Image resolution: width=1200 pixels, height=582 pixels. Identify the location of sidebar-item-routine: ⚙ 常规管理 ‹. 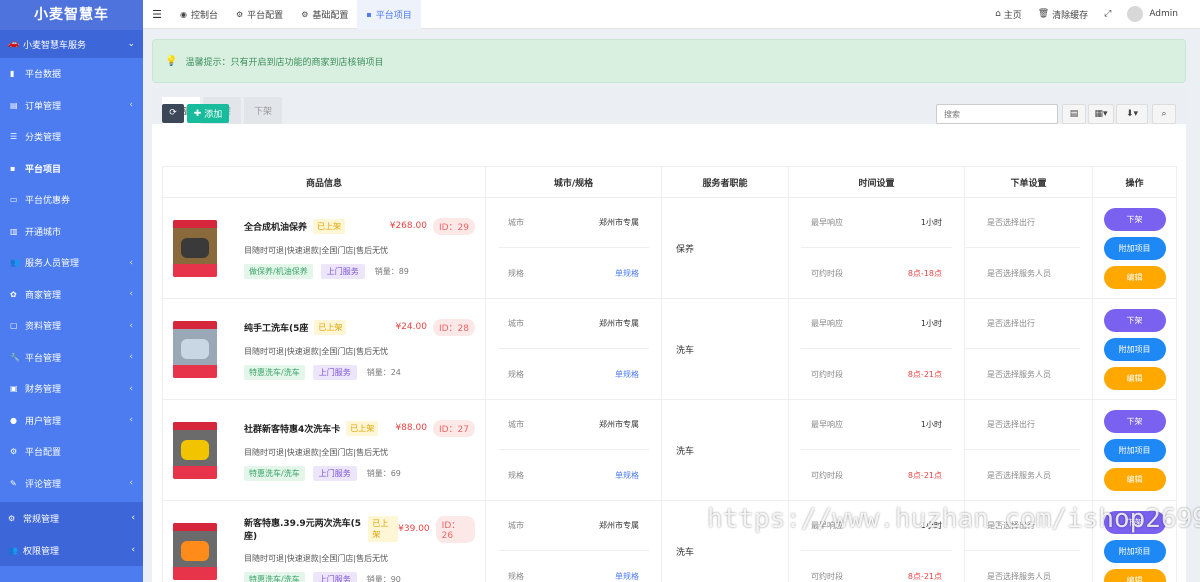
(71, 518).